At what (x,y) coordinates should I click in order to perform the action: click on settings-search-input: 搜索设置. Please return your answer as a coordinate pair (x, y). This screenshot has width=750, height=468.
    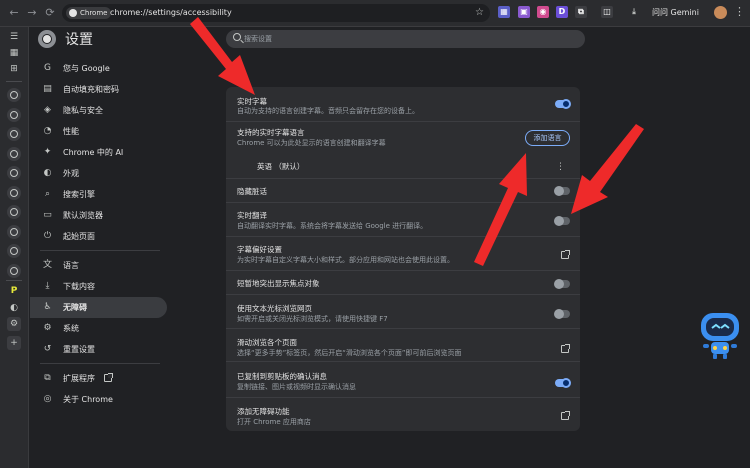
    Looking at the image, I should click on (405, 39).